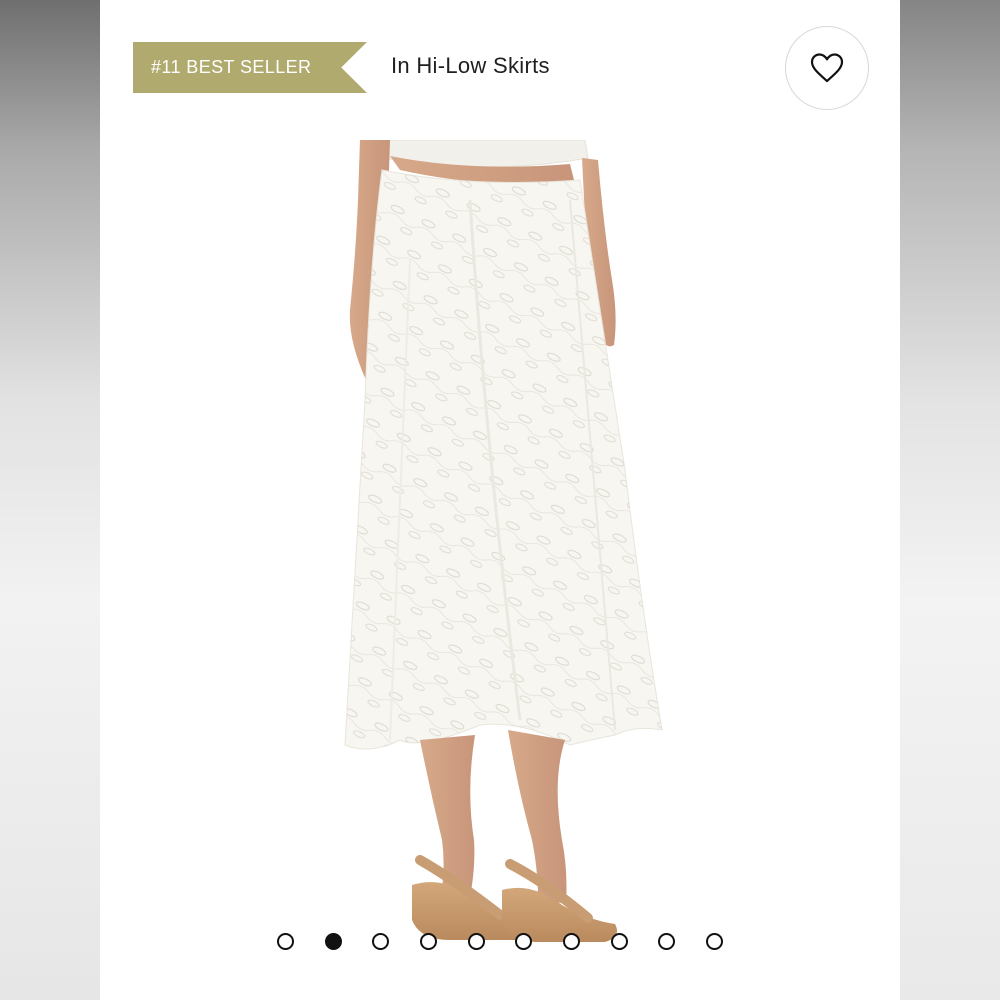 The image size is (1000, 1000). I want to click on heart-icon, so click(827, 68).